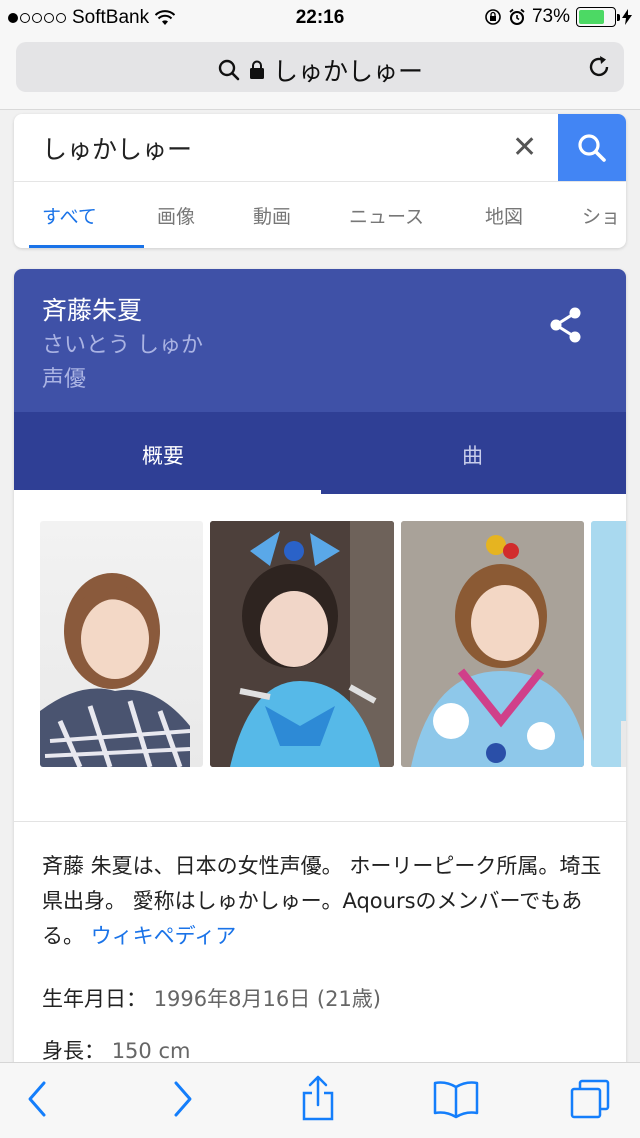  What do you see at coordinates (73, 1051) in the screenshot?
I see `fact-label: 身長：` at bounding box center [73, 1051].